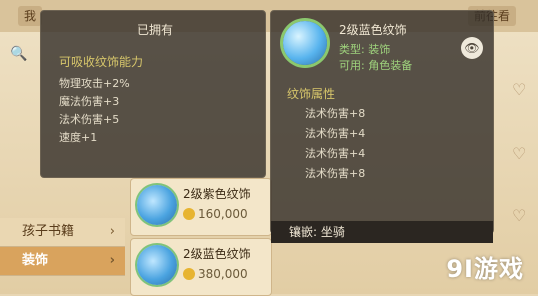  What do you see at coordinates (94, 83) in the screenshot?
I see `tooltip-stat-line: 物理攻击+2%` at bounding box center [94, 83].